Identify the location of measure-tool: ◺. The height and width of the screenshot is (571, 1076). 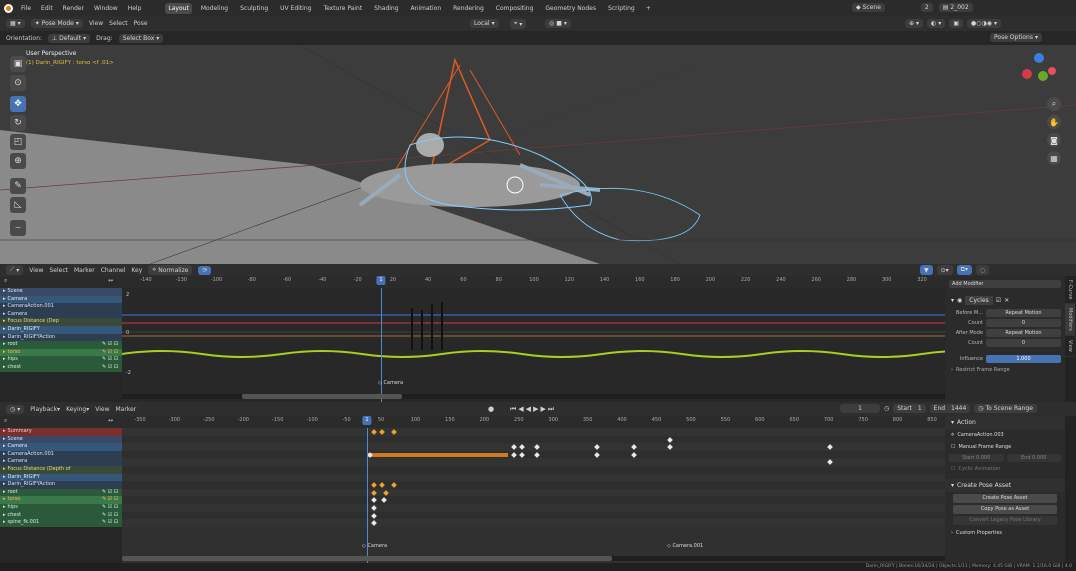
(18, 205).